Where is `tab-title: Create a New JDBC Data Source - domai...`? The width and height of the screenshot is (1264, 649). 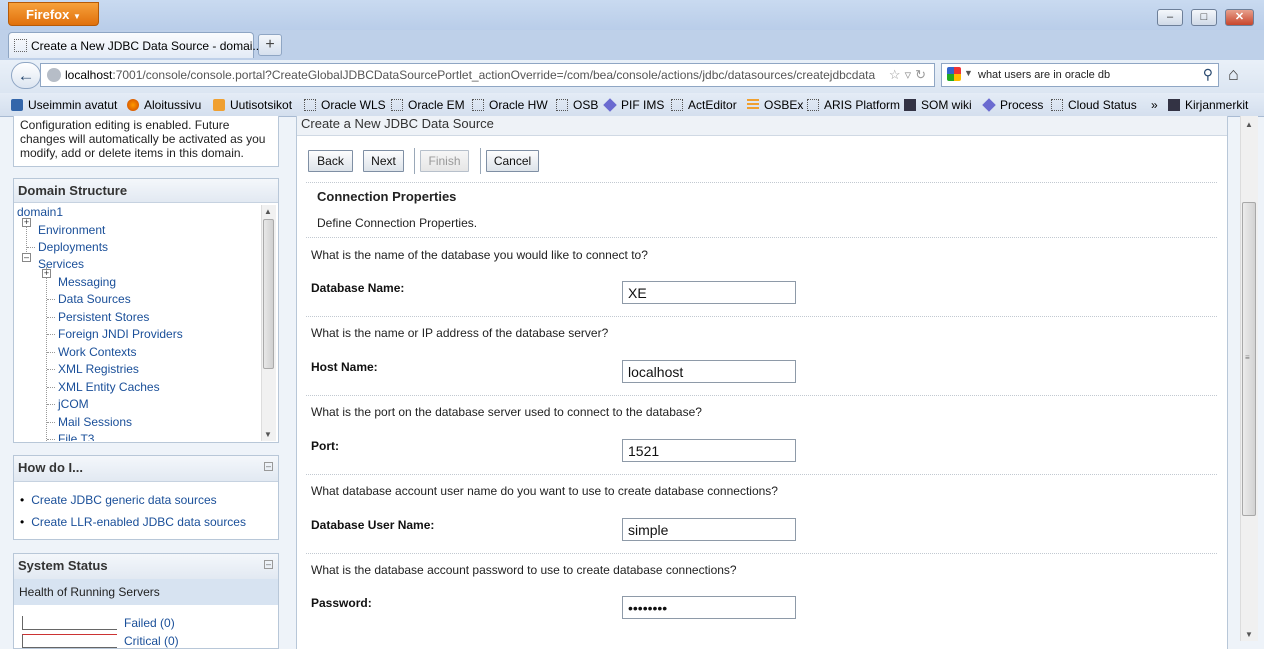 tab-title: Create a New JDBC Data Source - domai... is located at coordinates (147, 46).